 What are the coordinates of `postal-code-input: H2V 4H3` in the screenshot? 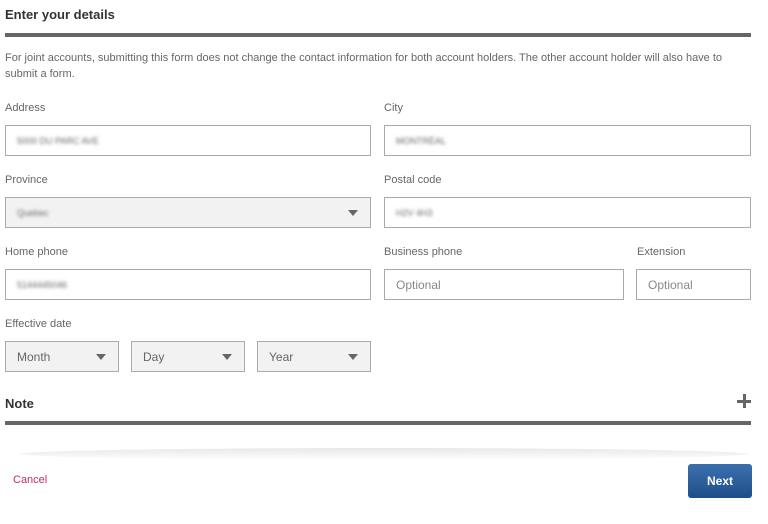 It's located at (567, 212).